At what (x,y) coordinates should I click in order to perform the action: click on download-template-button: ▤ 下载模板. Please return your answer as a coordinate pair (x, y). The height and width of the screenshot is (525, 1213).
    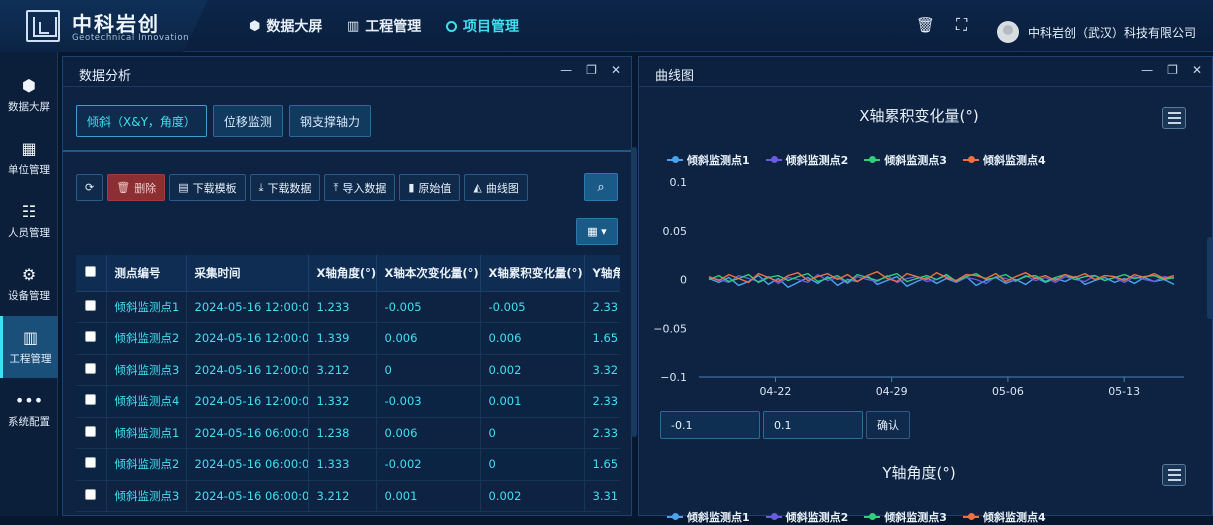
    Looking at the image, I should click on (207, 187).